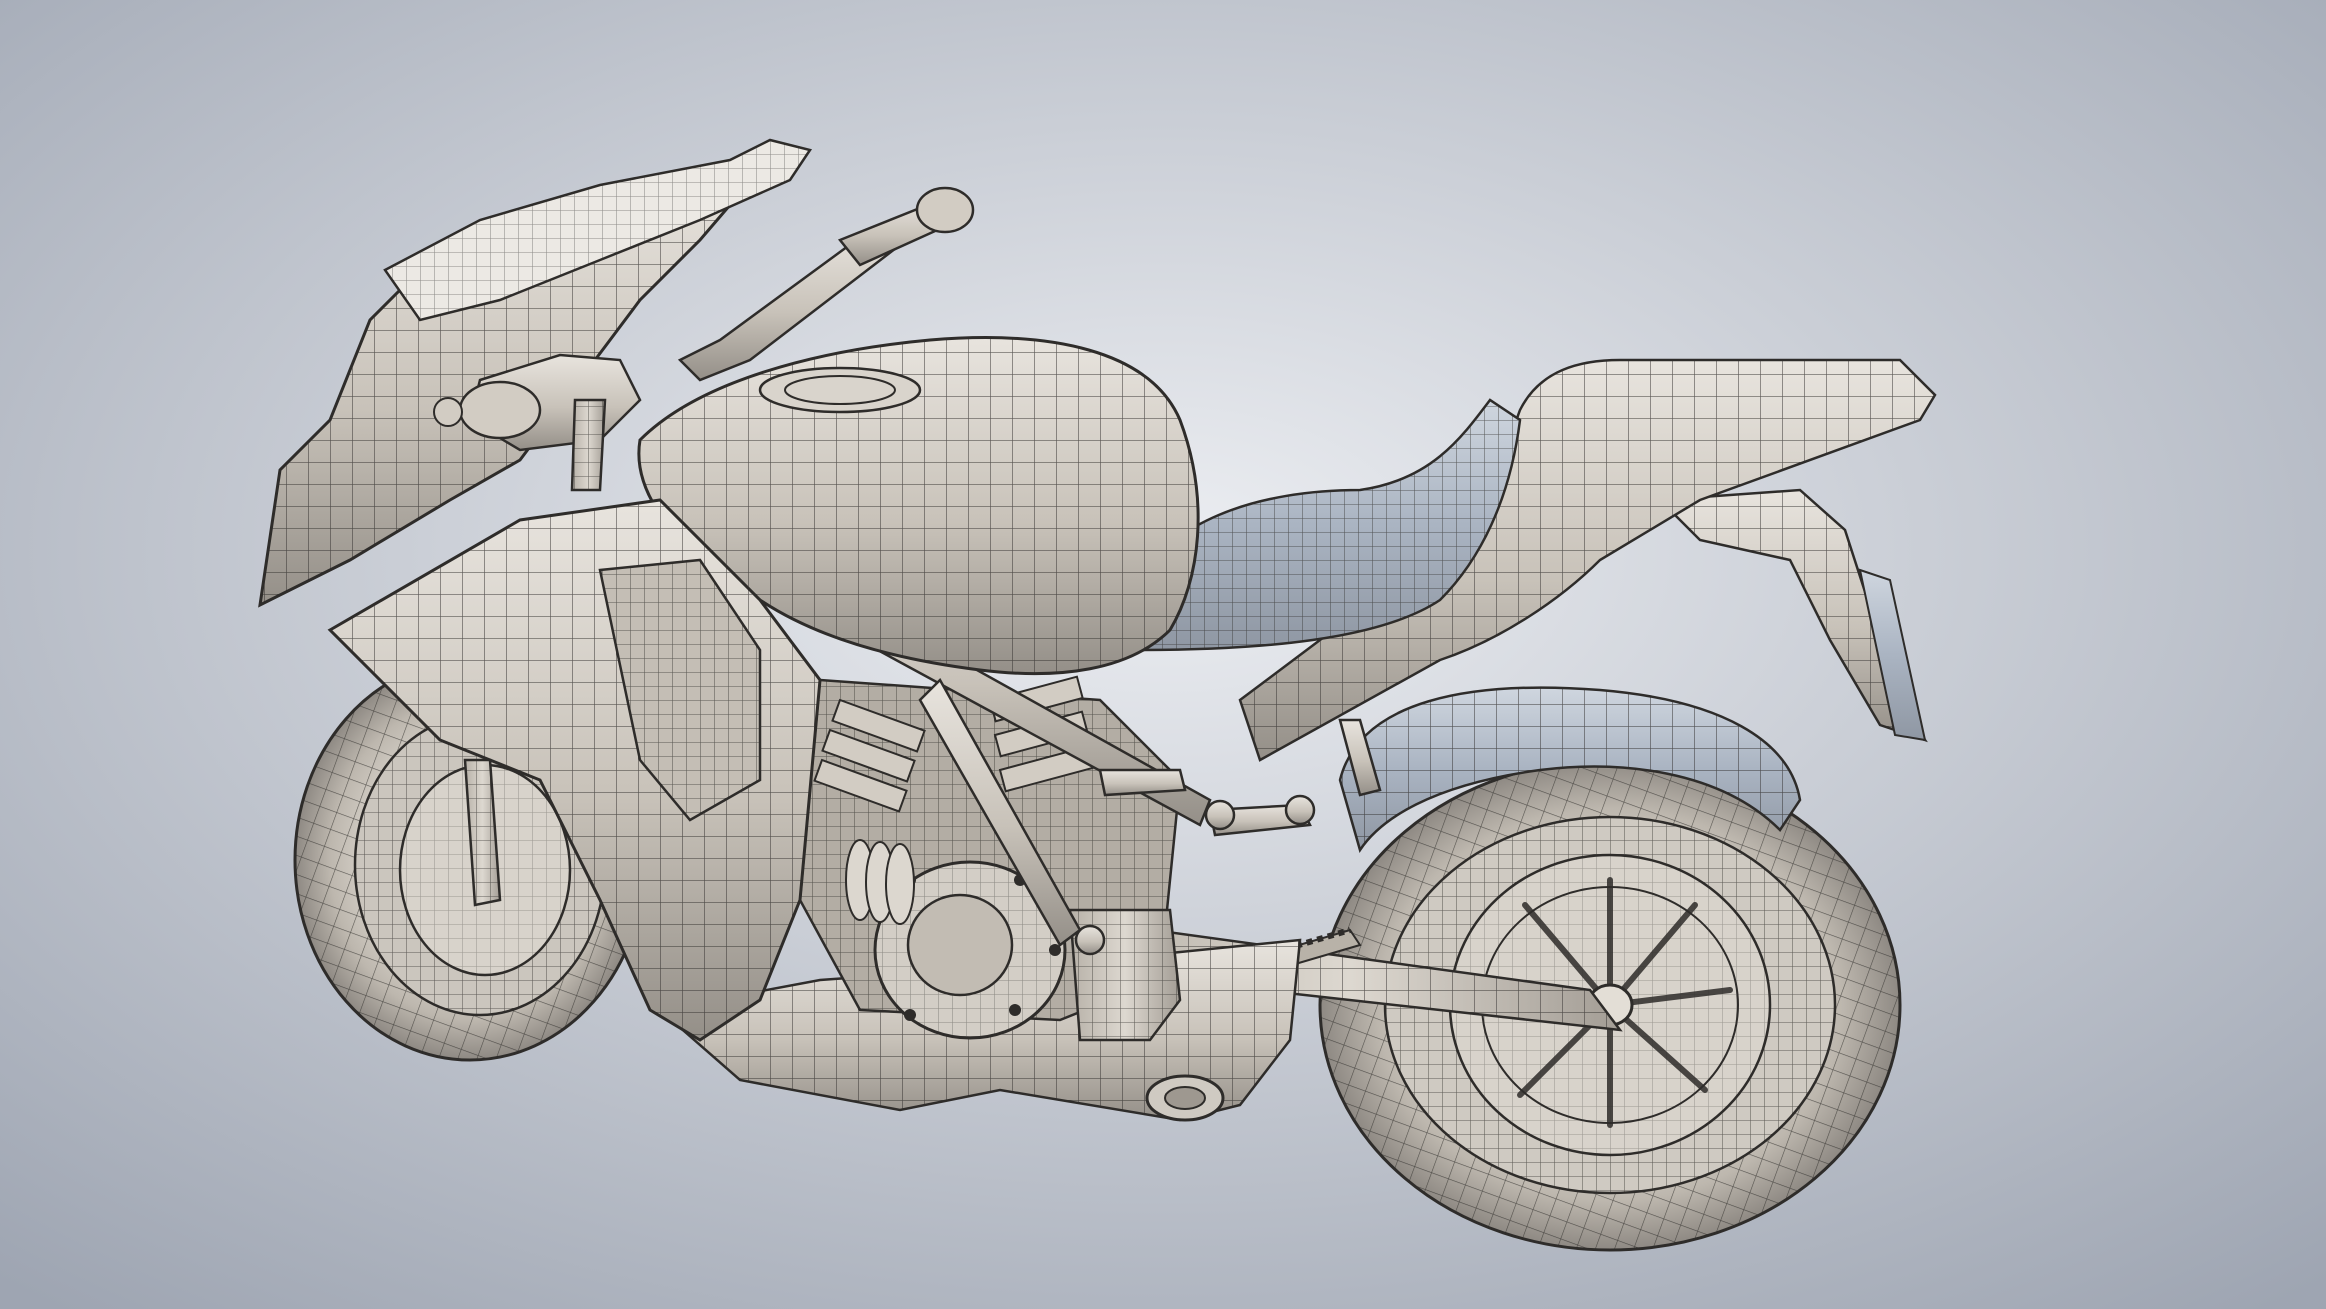 The height and width of the screenshot is (1309, 2326). Describe the element at coordinates (990, 858) in the screenshot. I see `engine` at that location.